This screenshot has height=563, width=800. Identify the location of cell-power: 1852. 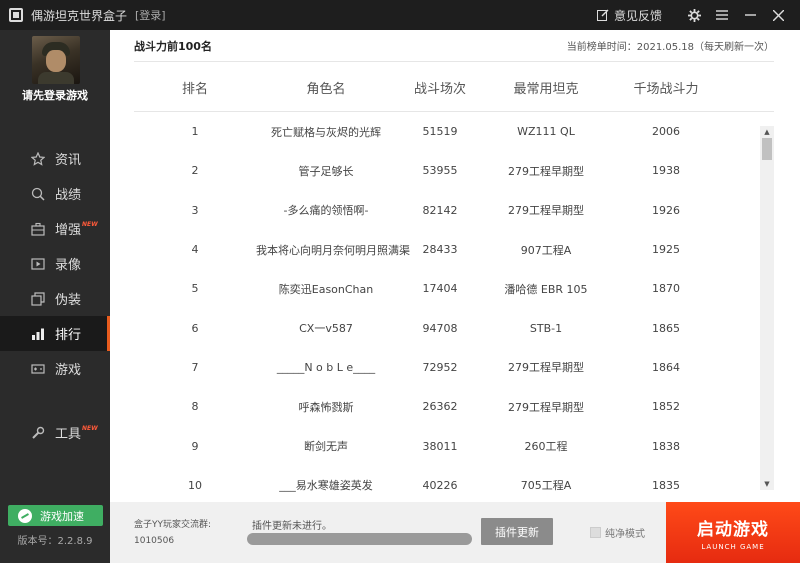
(666, 407).